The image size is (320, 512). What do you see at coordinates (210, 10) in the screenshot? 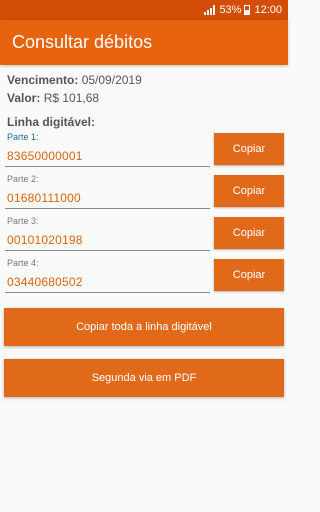
I see `signal-icon` at bounding box center [210, 10].